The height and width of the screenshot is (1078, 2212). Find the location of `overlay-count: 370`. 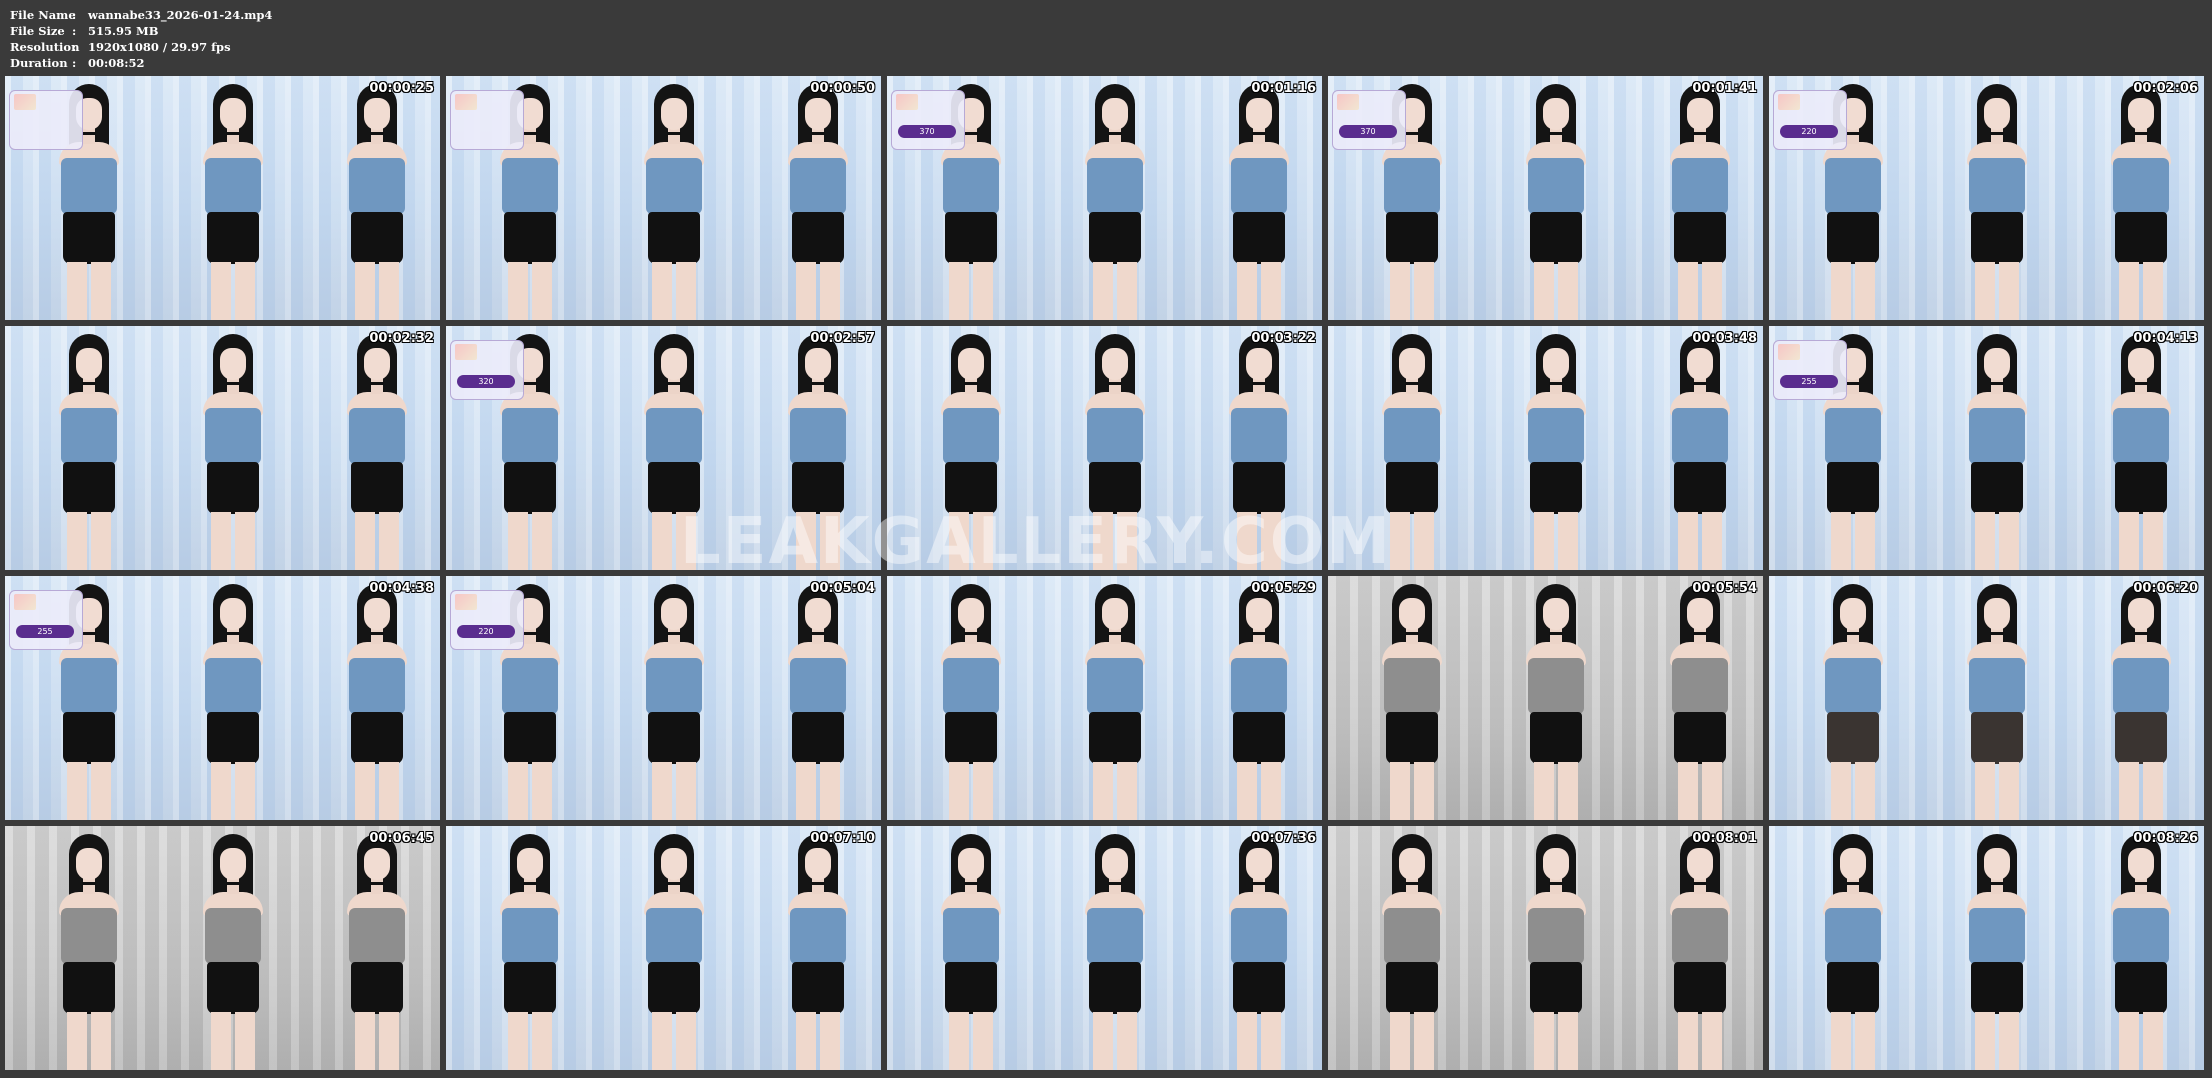

overlay-count: 370 is located at coordinates (927, 131).